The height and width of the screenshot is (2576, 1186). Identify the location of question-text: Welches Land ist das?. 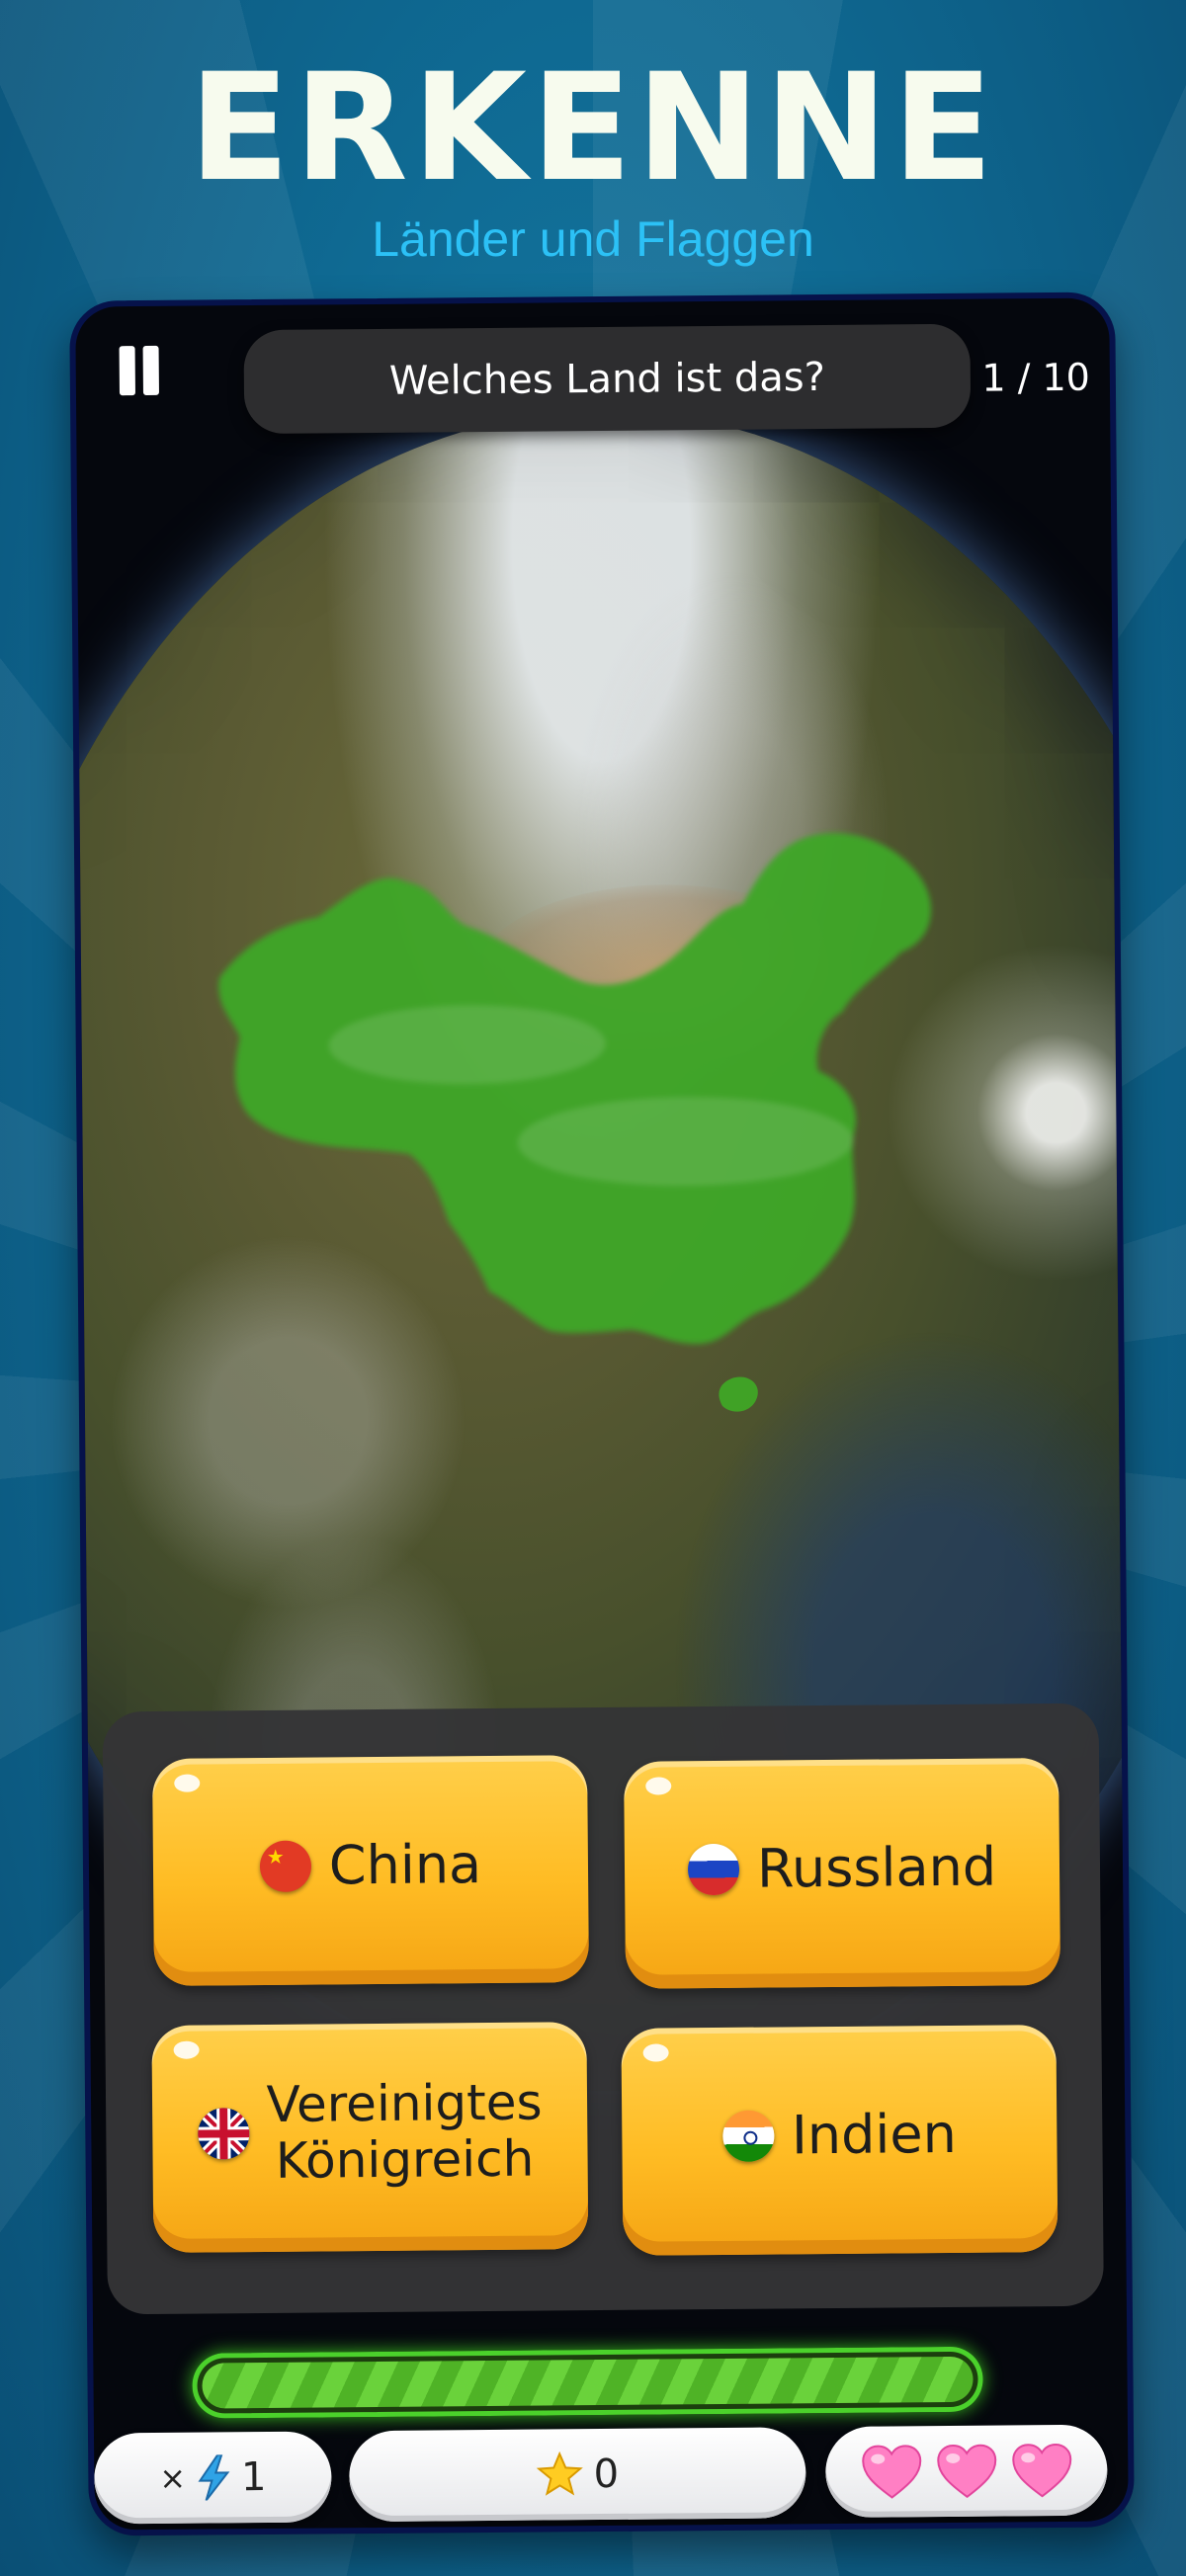
(607, 379).